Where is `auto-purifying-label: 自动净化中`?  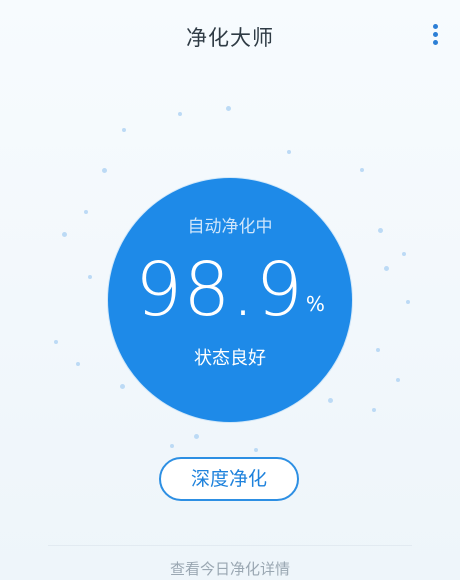
auto-purifying-label: 自动净化中 is located at coordinates (230, 227).